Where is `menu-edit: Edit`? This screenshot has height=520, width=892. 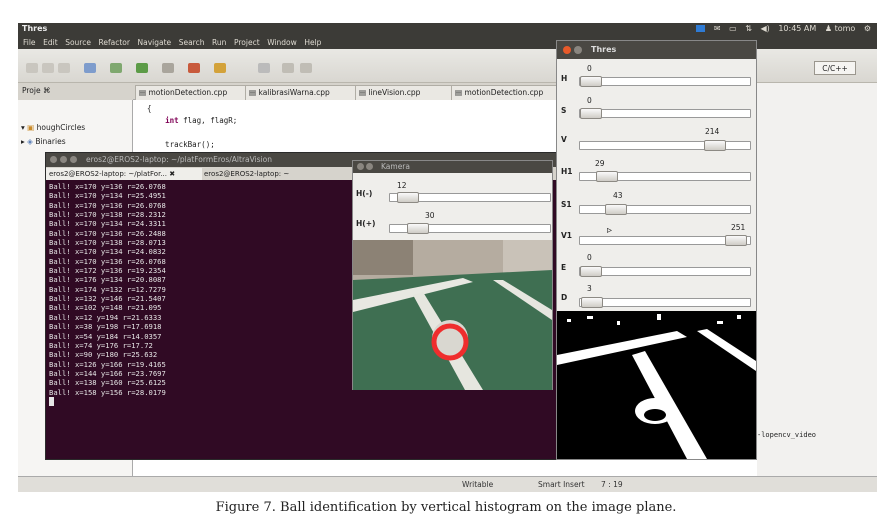 menu-edit: Edit is located at coordinates (50, 43).